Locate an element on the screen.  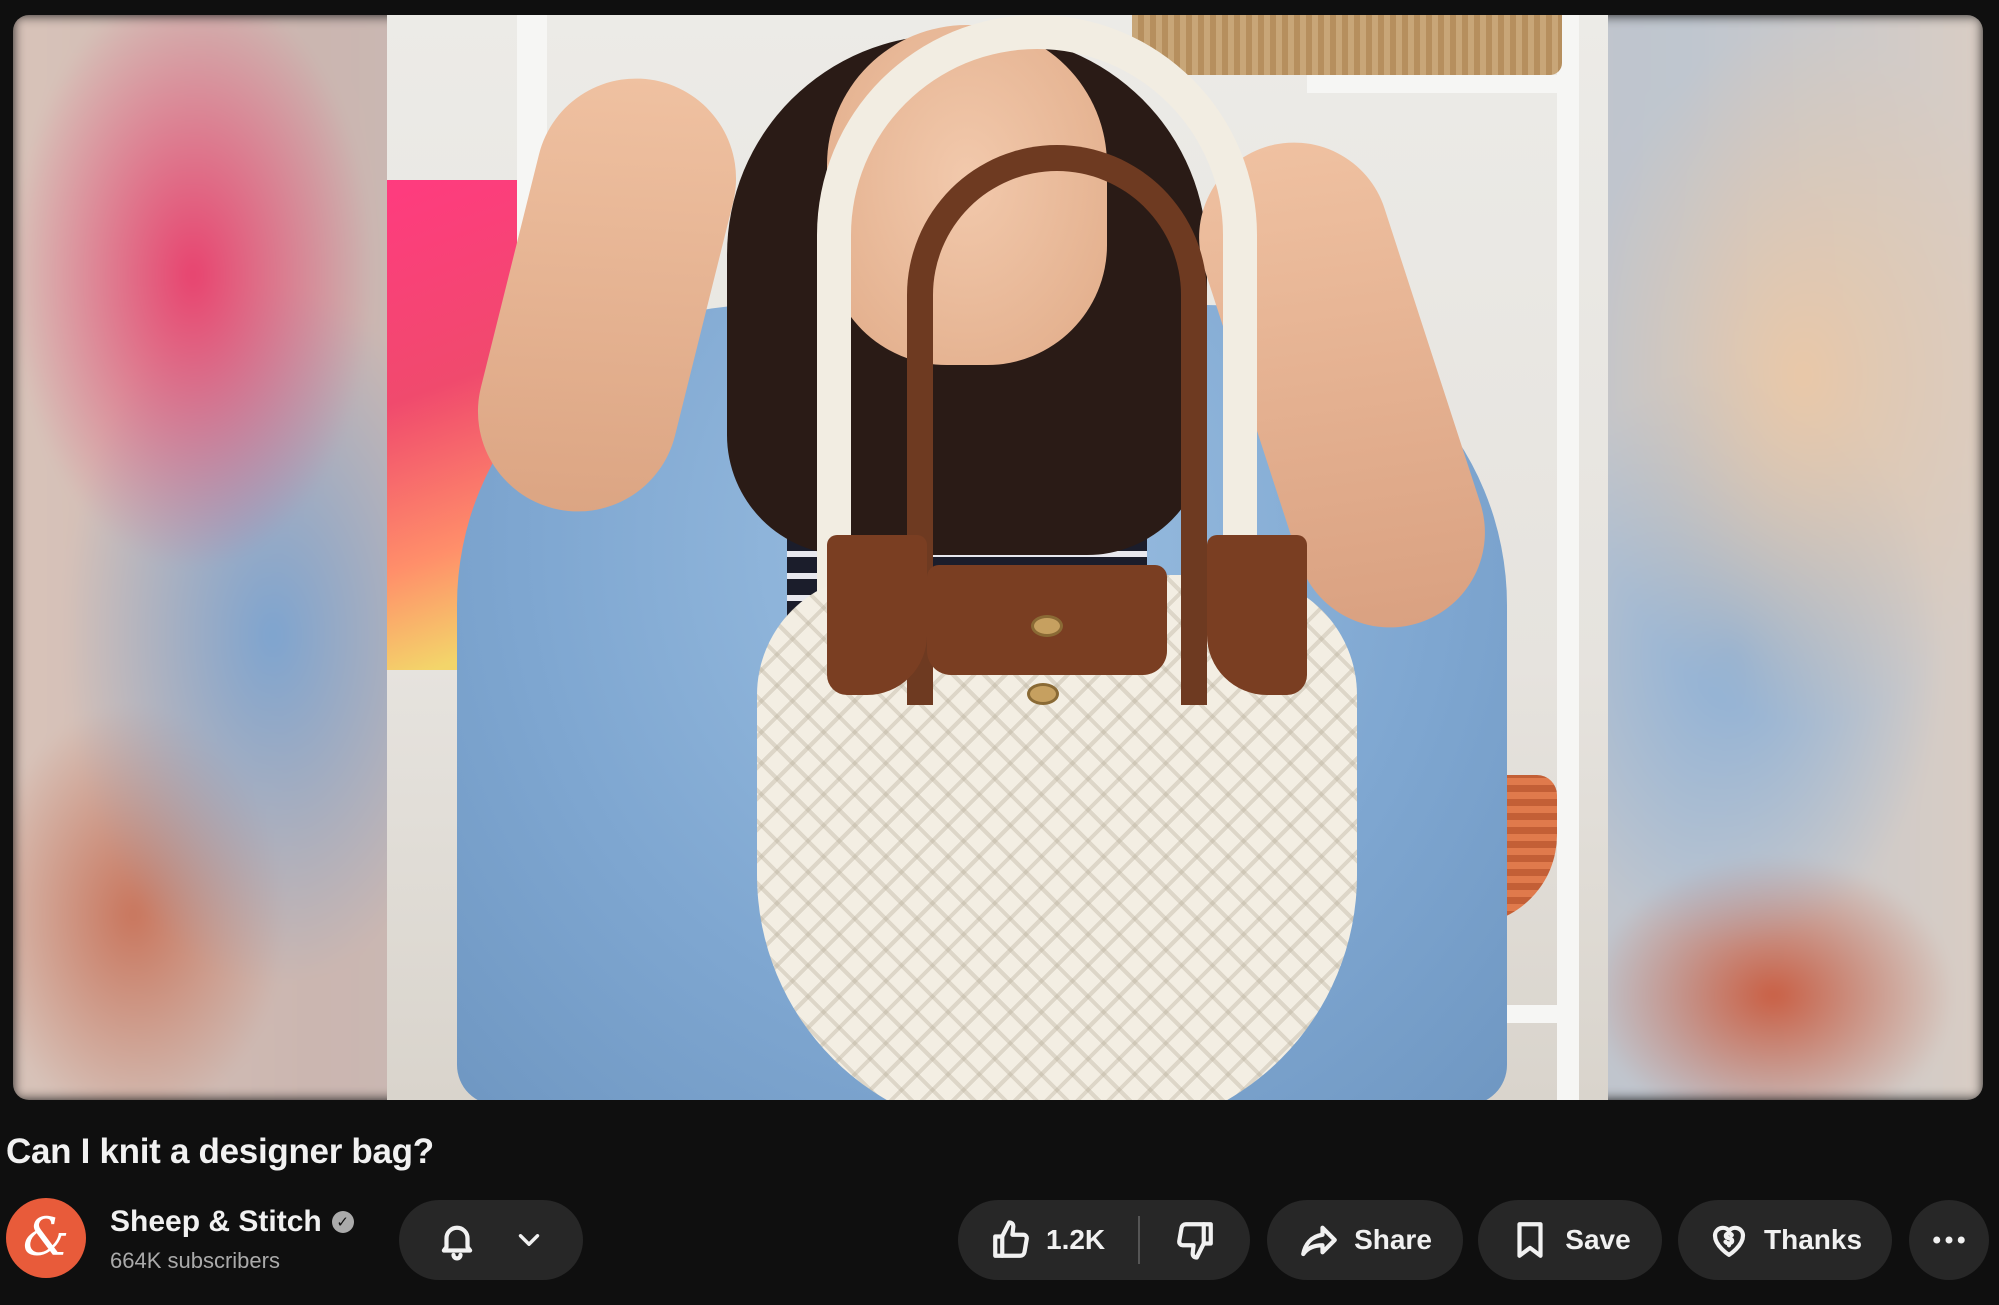
leather-tab-right is located at coordinates (1257, 615).